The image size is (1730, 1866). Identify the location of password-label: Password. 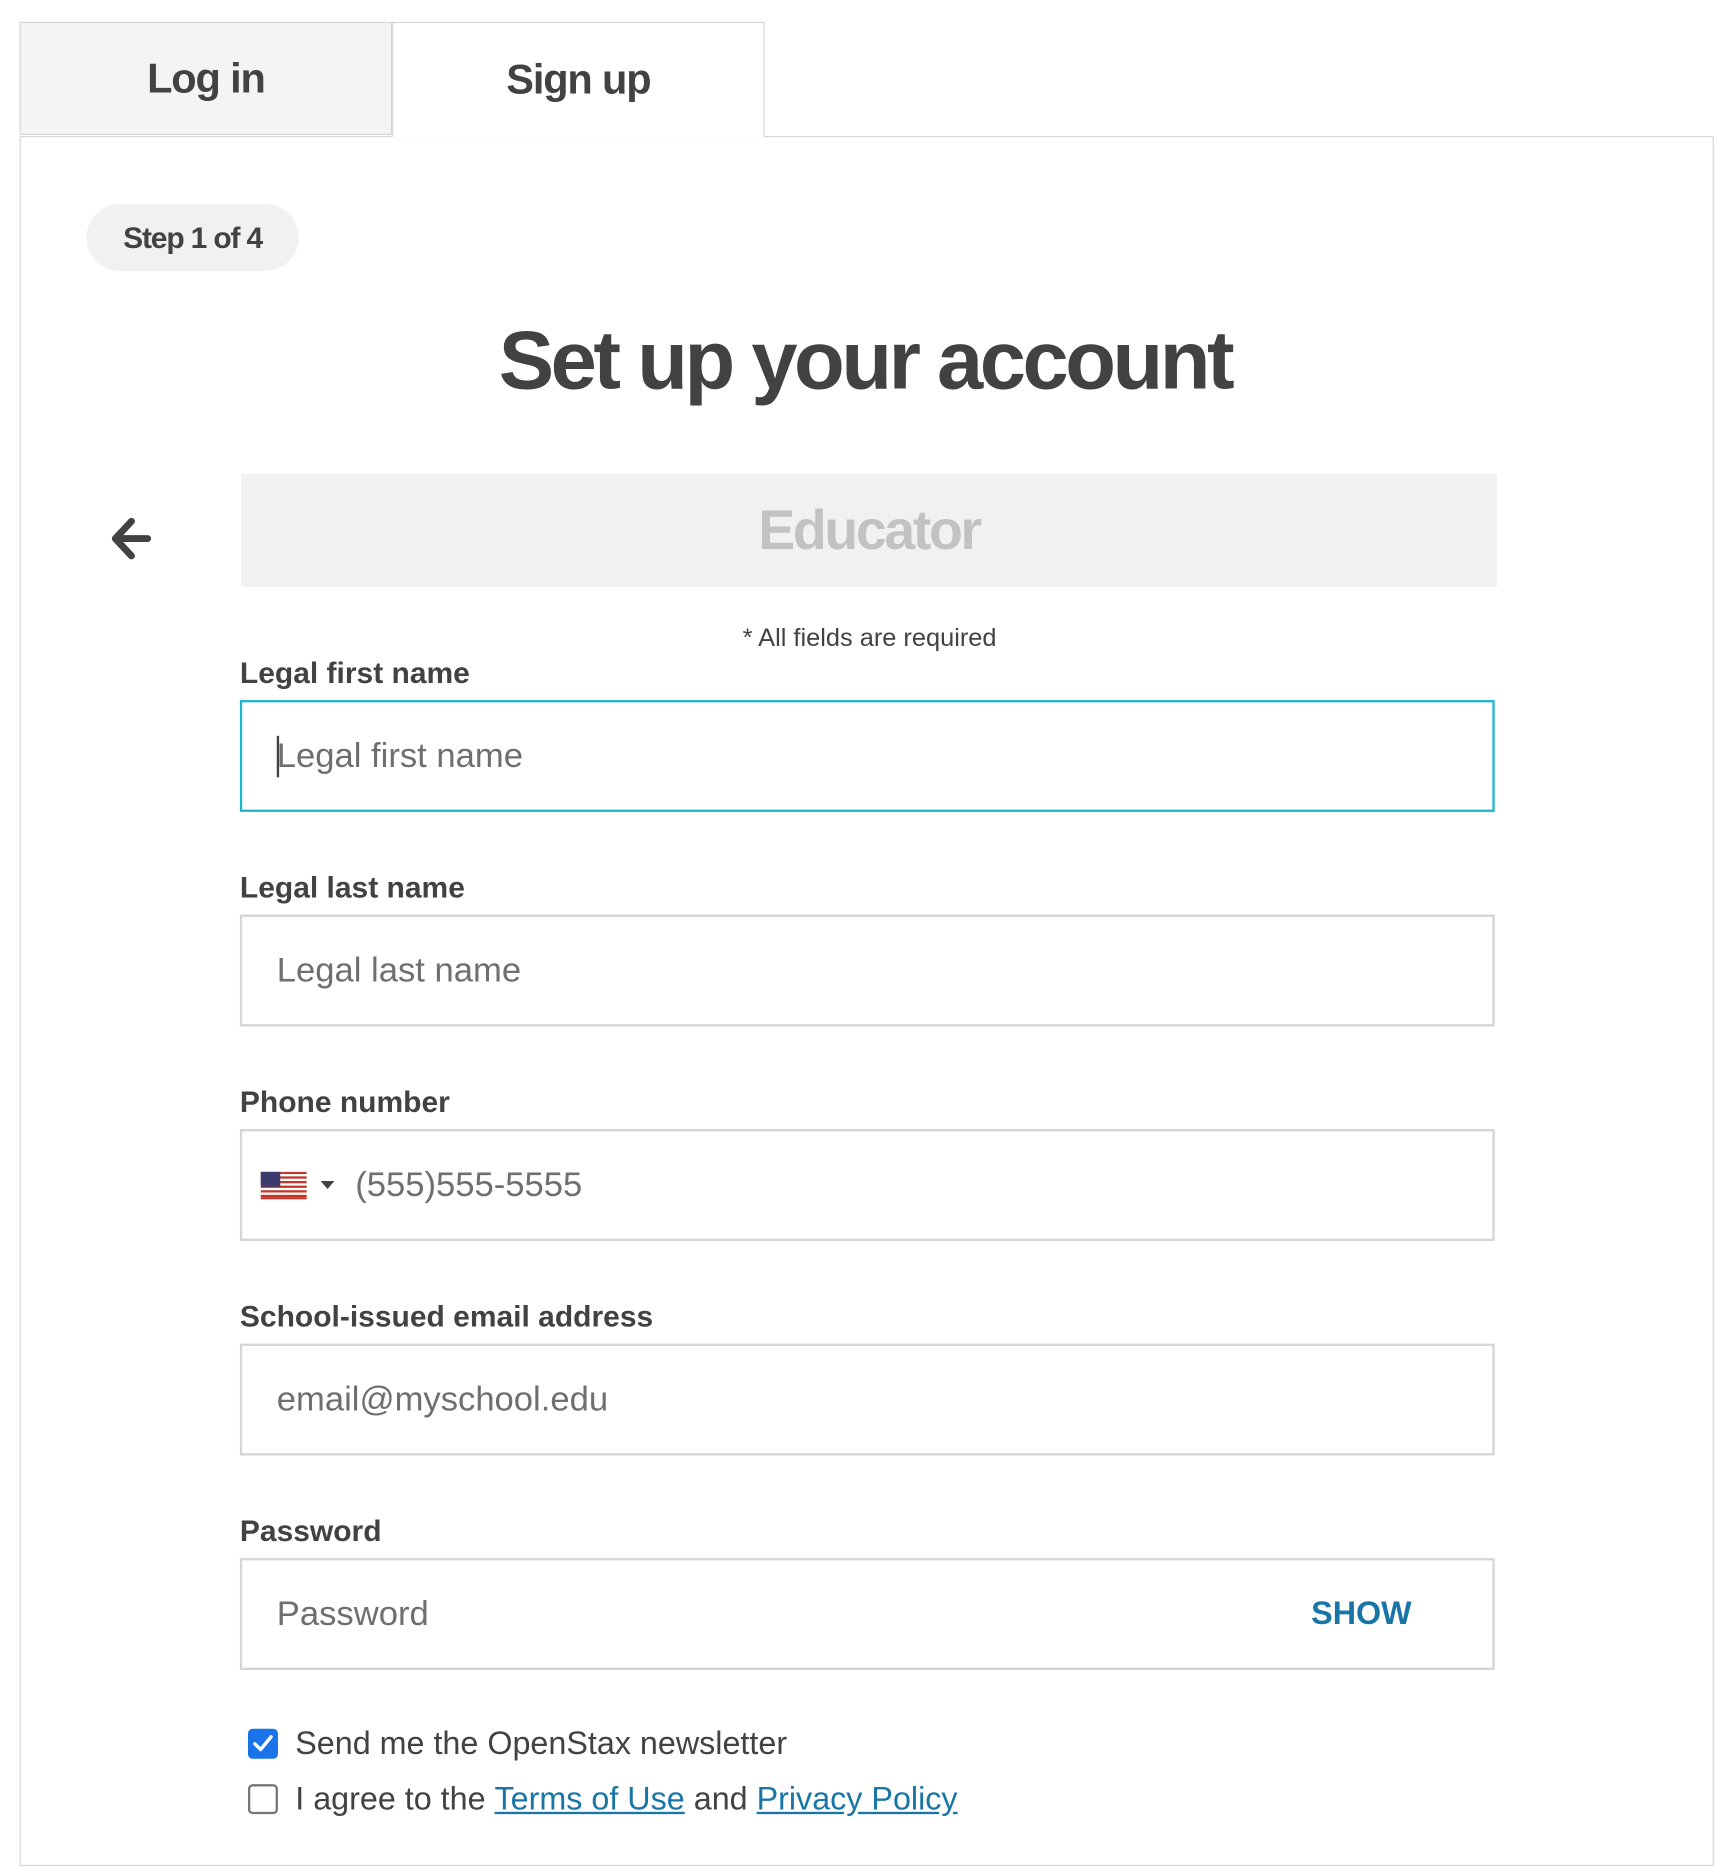
(310, 1530).